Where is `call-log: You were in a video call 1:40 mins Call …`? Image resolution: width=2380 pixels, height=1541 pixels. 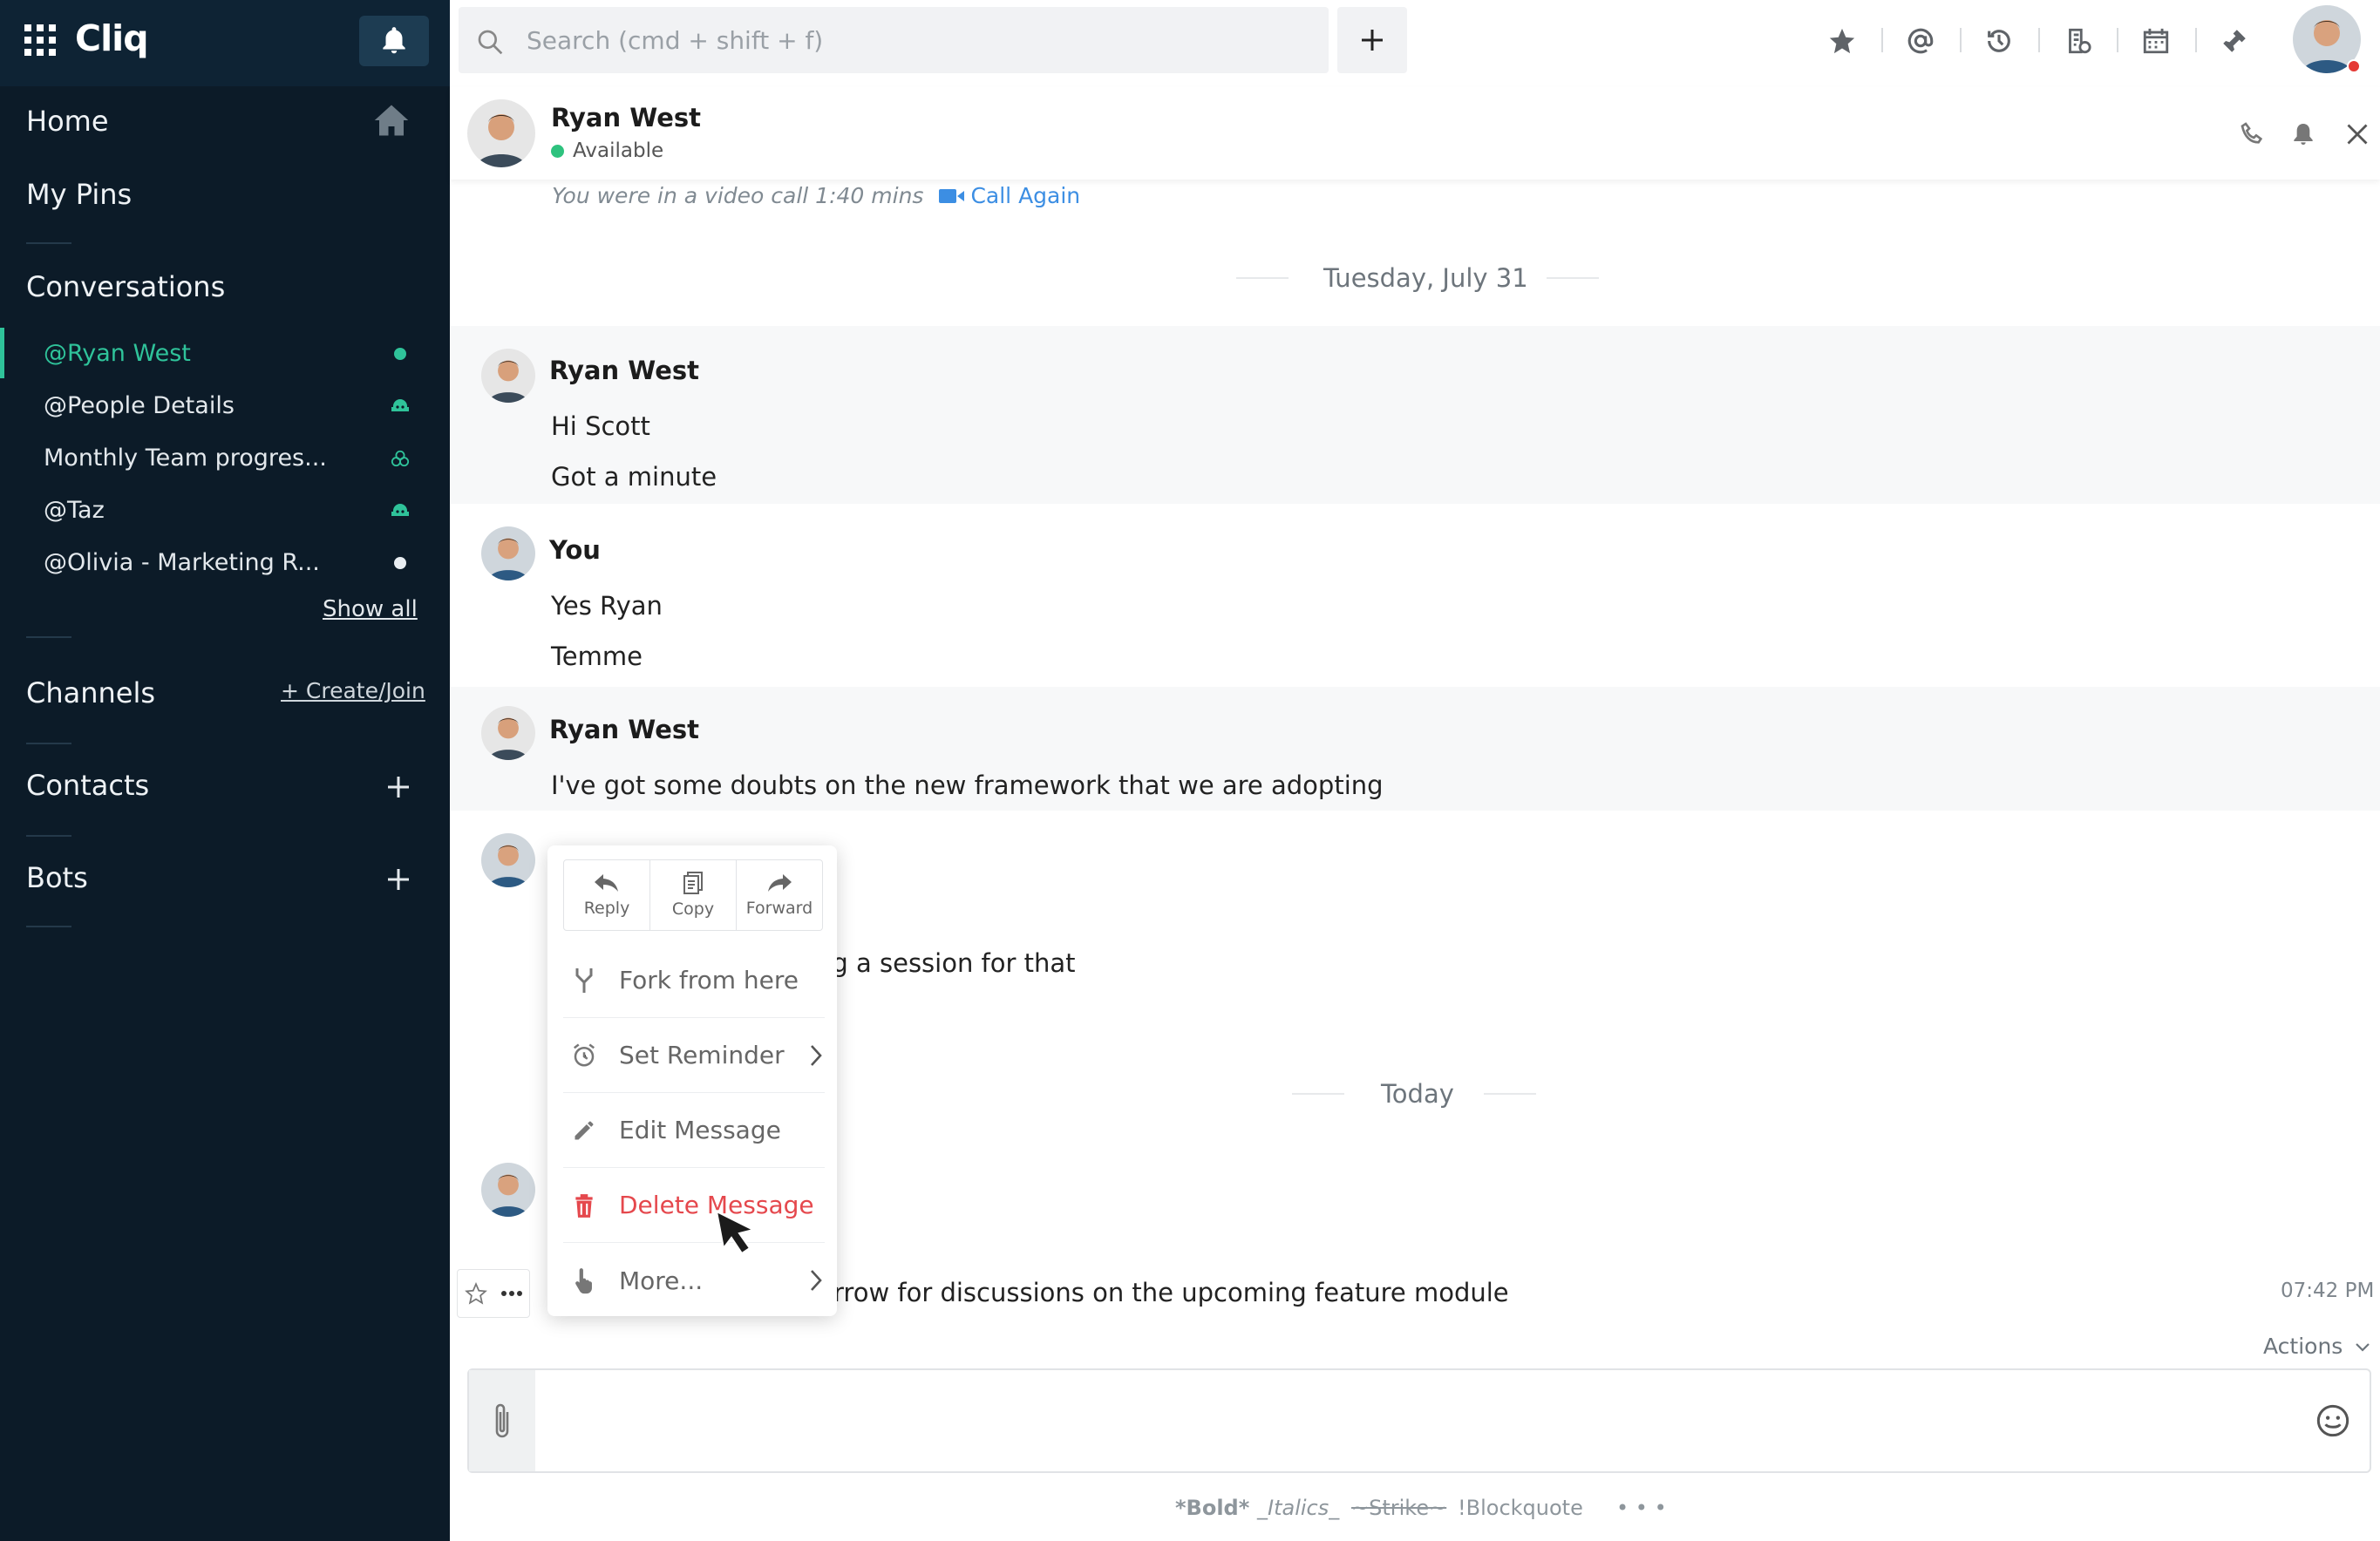
call-log: You were in a video call 1:40 mins Call … is located at coordinates (816, 195).